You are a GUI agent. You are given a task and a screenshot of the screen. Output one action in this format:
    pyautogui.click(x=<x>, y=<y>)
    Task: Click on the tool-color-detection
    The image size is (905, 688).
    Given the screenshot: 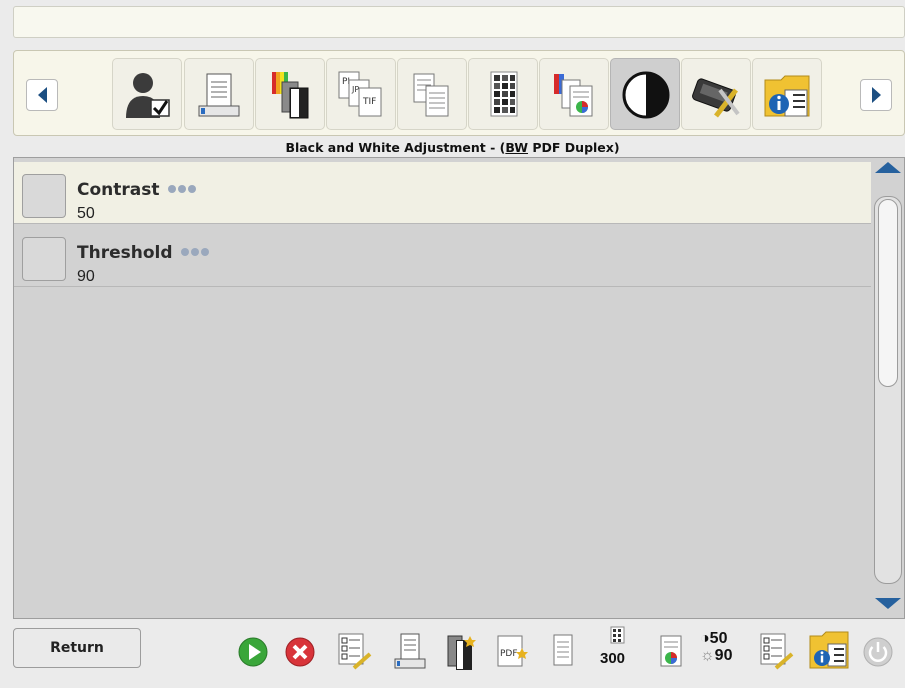 What is the action you would take?
    pyautogui.click(x=574, y=94)
    